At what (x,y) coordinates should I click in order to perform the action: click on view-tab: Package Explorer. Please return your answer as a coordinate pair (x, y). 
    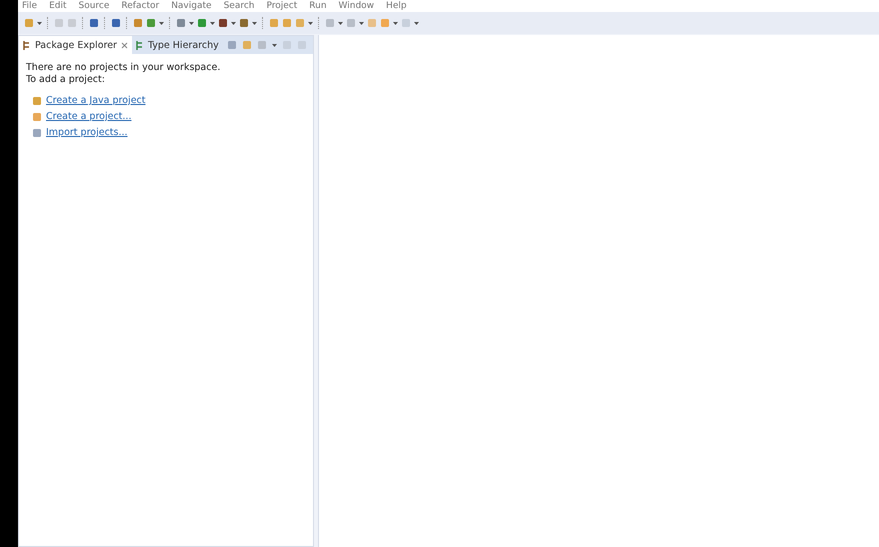
    Looking at the image, I should click on (75, 45).